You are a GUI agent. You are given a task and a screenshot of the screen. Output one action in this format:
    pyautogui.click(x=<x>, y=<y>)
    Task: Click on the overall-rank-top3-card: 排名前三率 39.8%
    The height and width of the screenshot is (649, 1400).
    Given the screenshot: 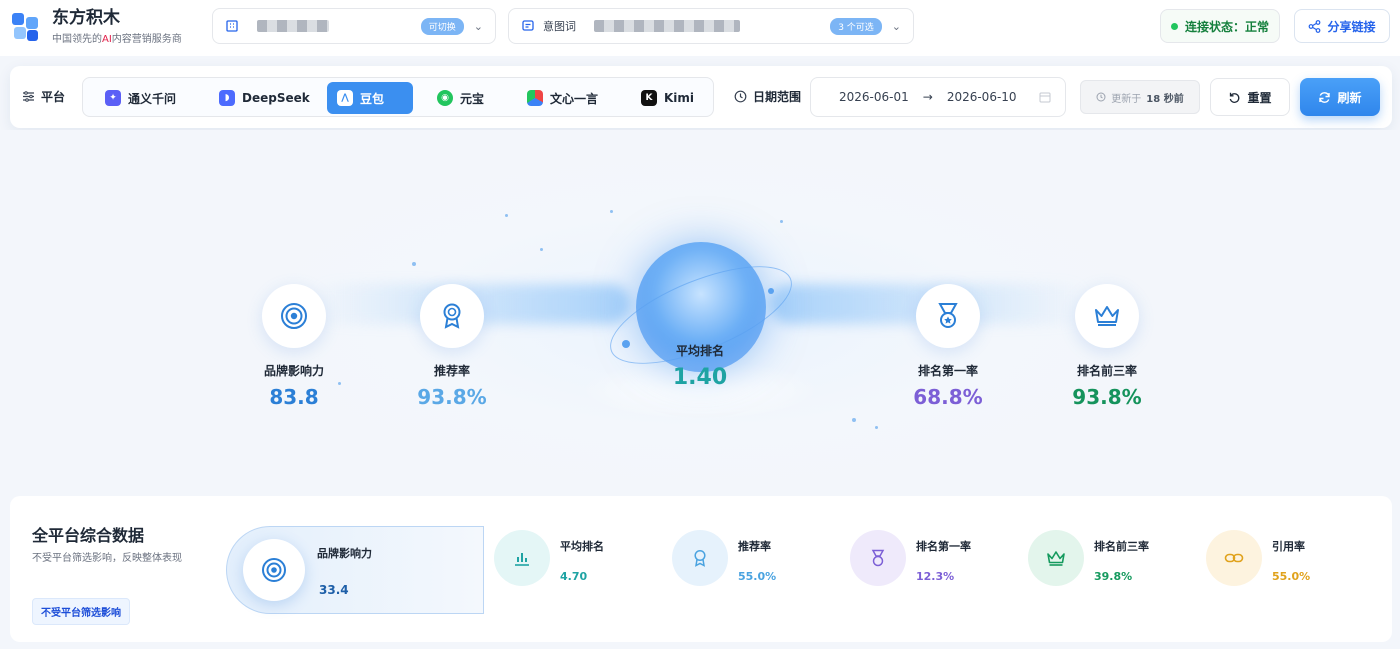 What is the action you would take?
    pyautogui.click(x=1088, y=558)
    